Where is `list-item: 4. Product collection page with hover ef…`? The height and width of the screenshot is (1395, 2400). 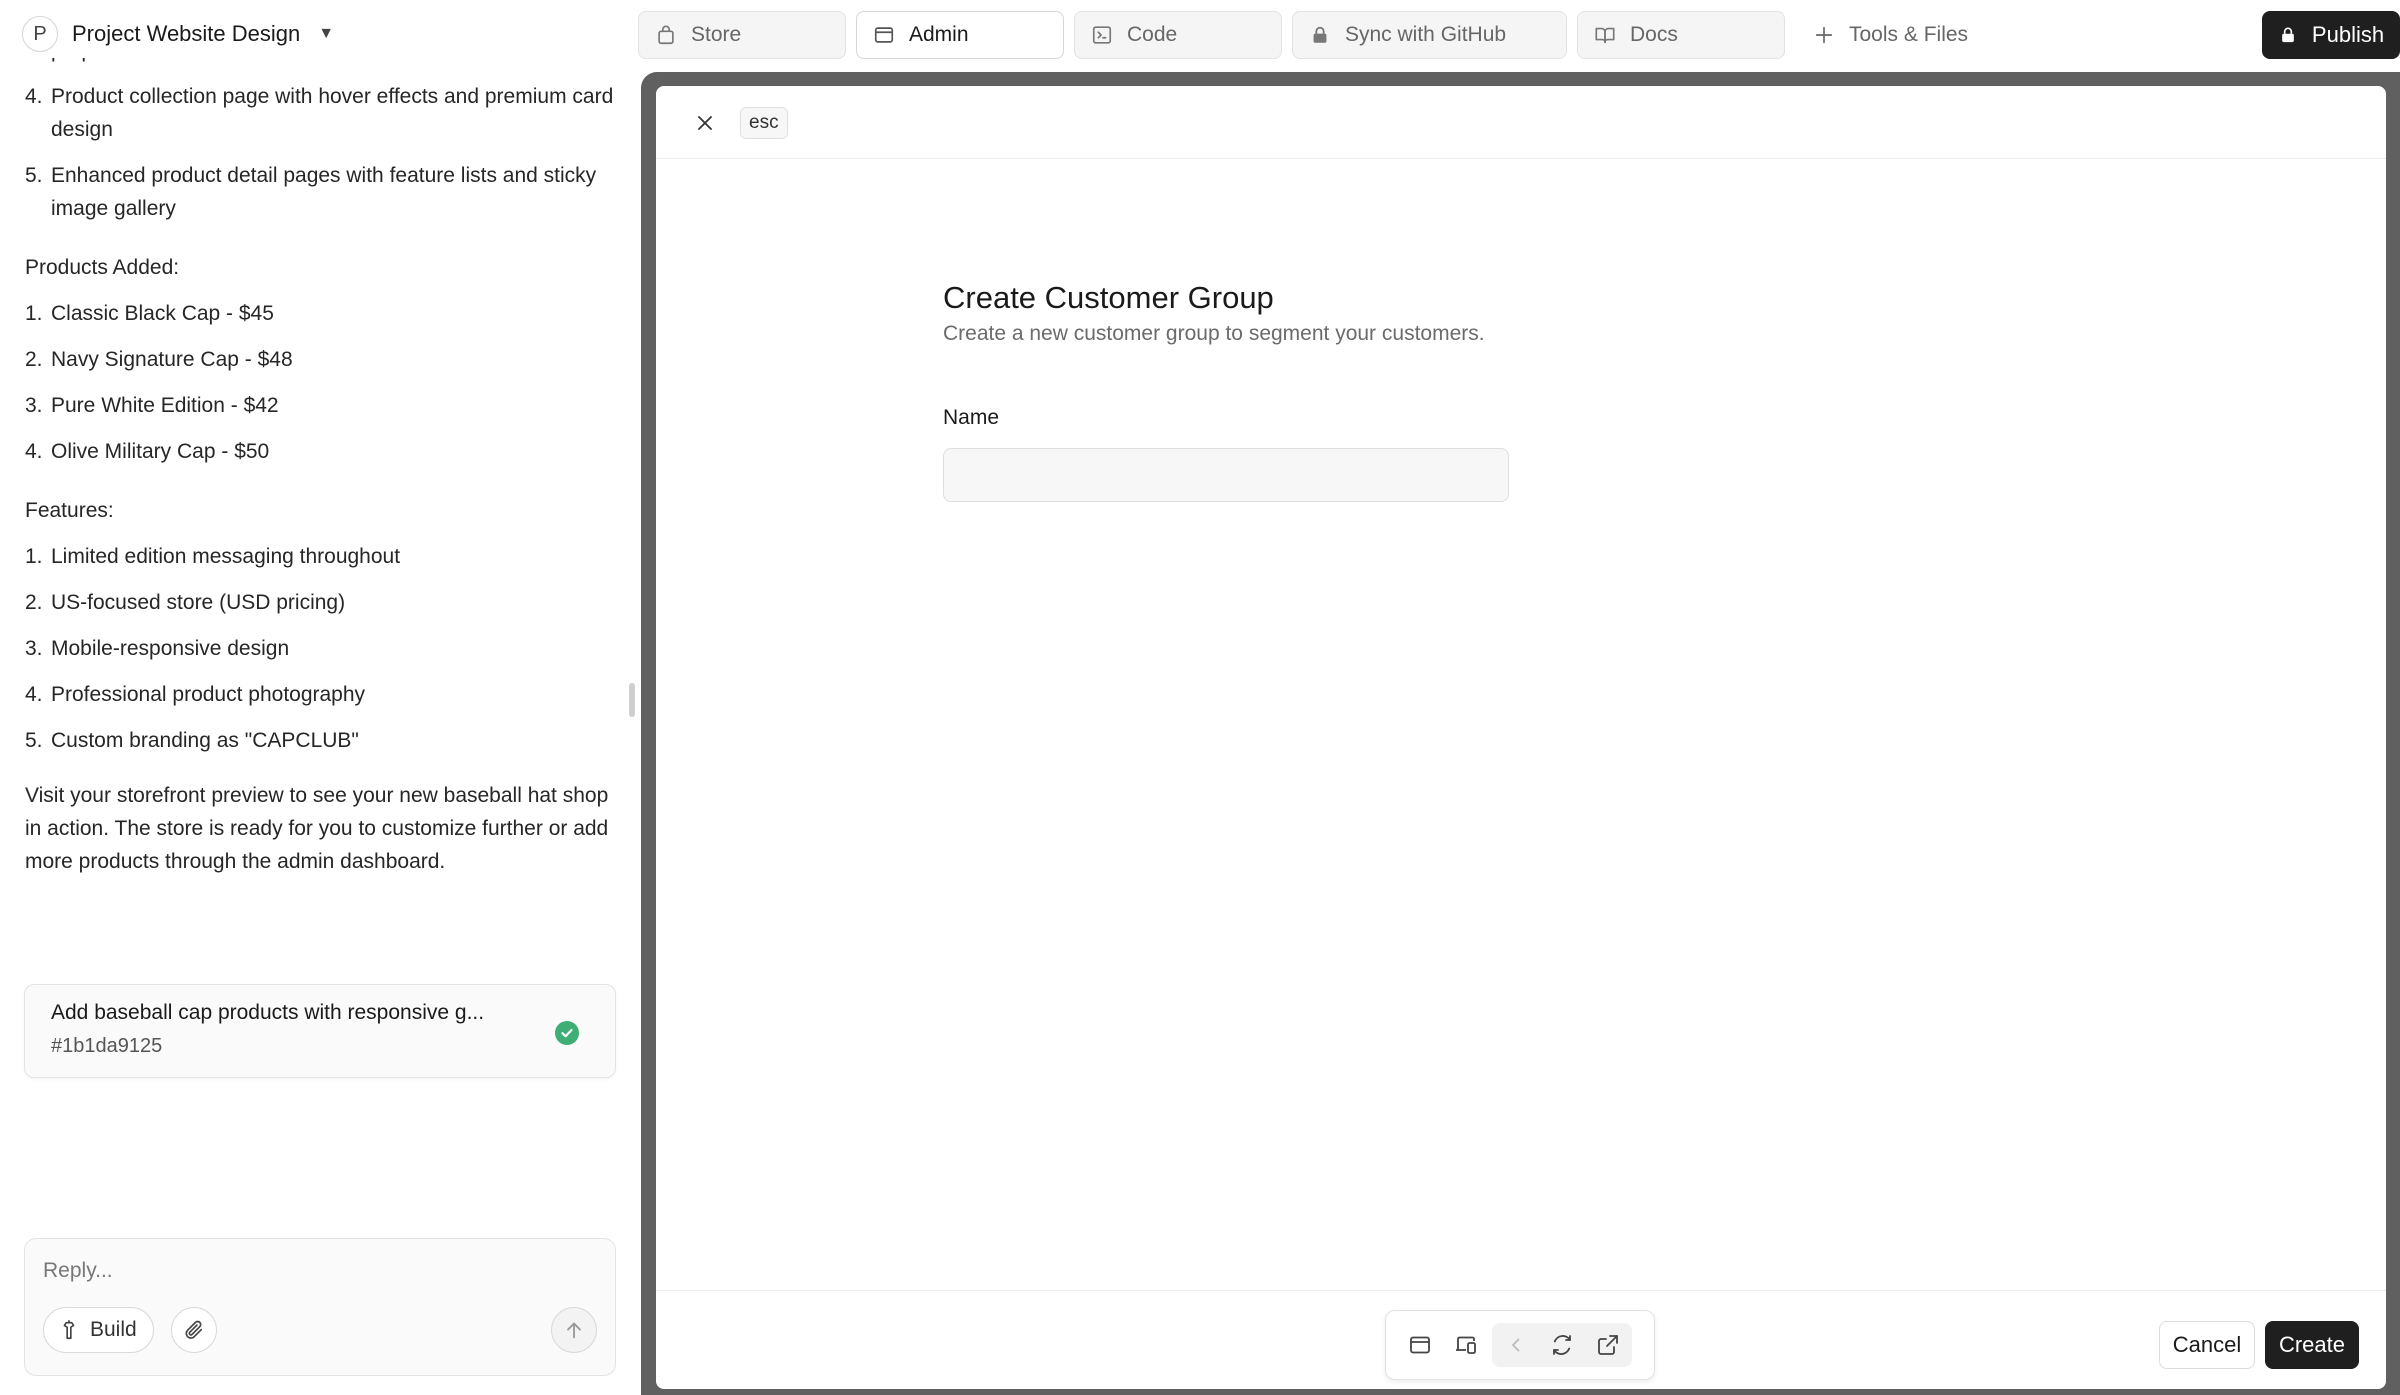 list-item: 4. Product collection page with hover ef… is located at coordinates (319, 113).